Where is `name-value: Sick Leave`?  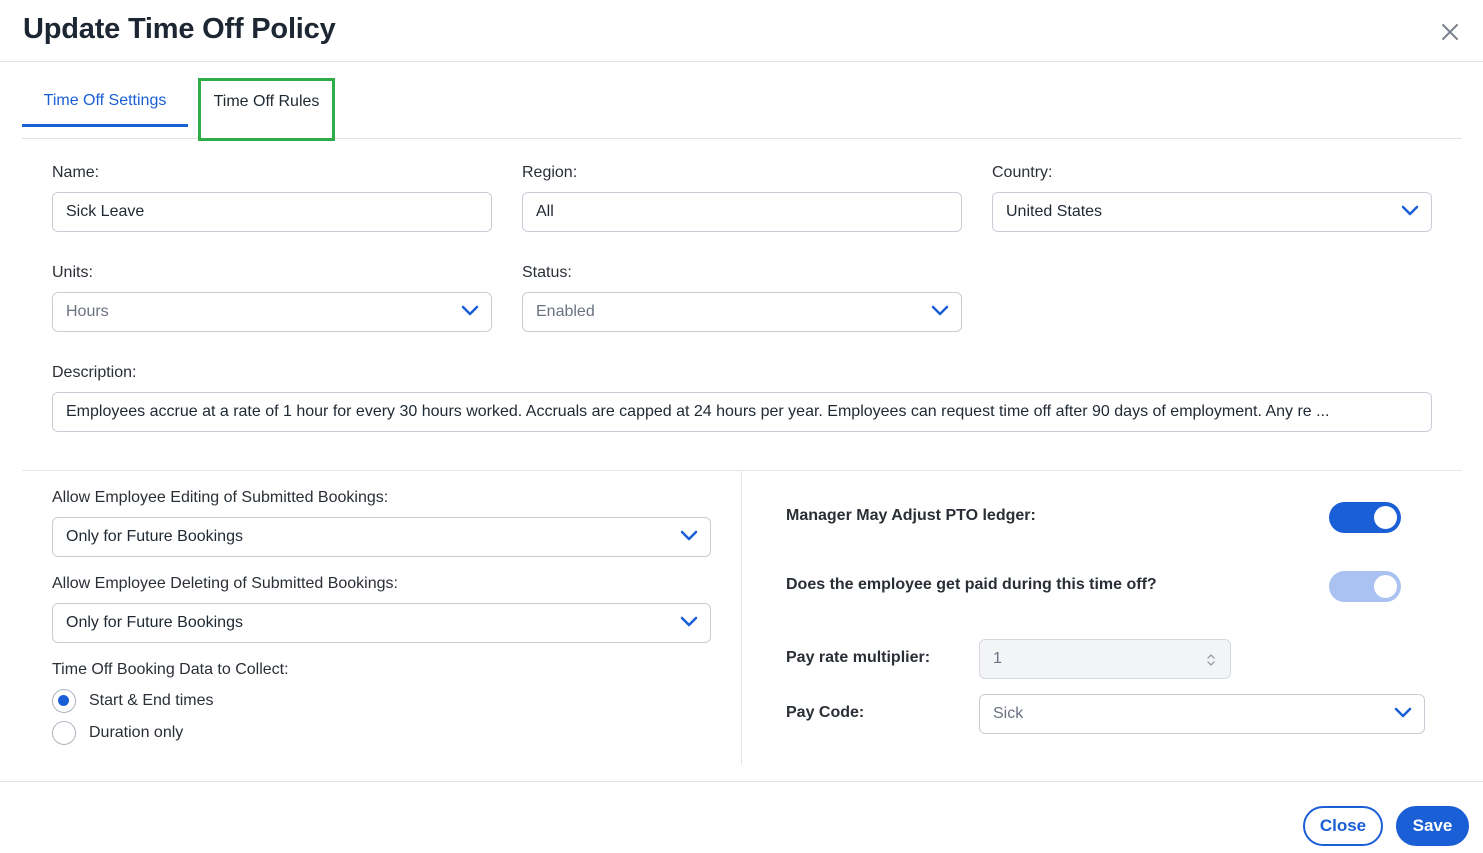
name-value: Sick Leave is located at coordinates (105, 211).